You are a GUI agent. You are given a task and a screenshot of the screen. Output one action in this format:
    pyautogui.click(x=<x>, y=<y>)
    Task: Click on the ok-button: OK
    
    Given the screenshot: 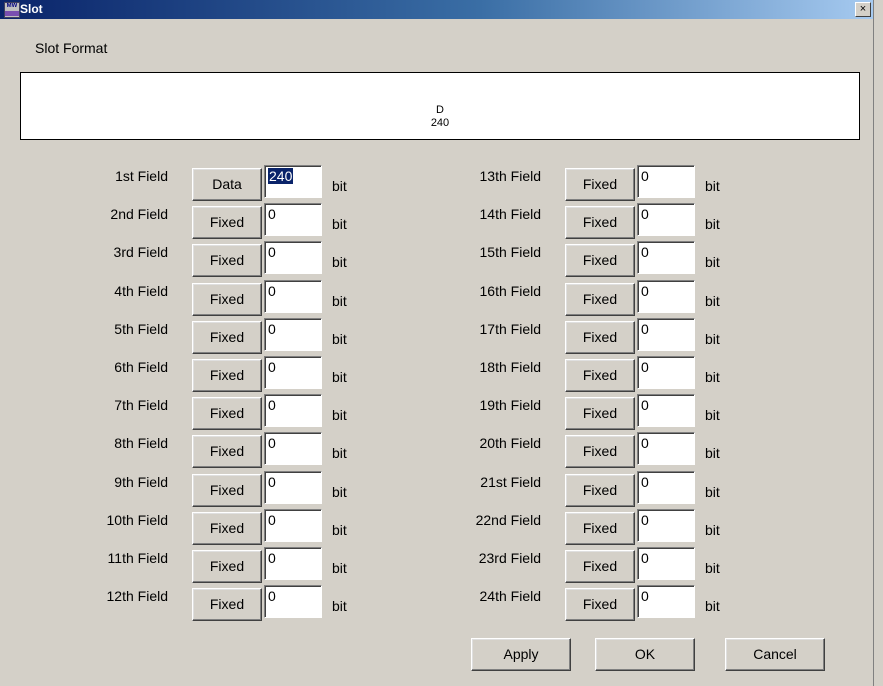 What is the action you would take?
    pyautogui.click(x=645, y=654)
    